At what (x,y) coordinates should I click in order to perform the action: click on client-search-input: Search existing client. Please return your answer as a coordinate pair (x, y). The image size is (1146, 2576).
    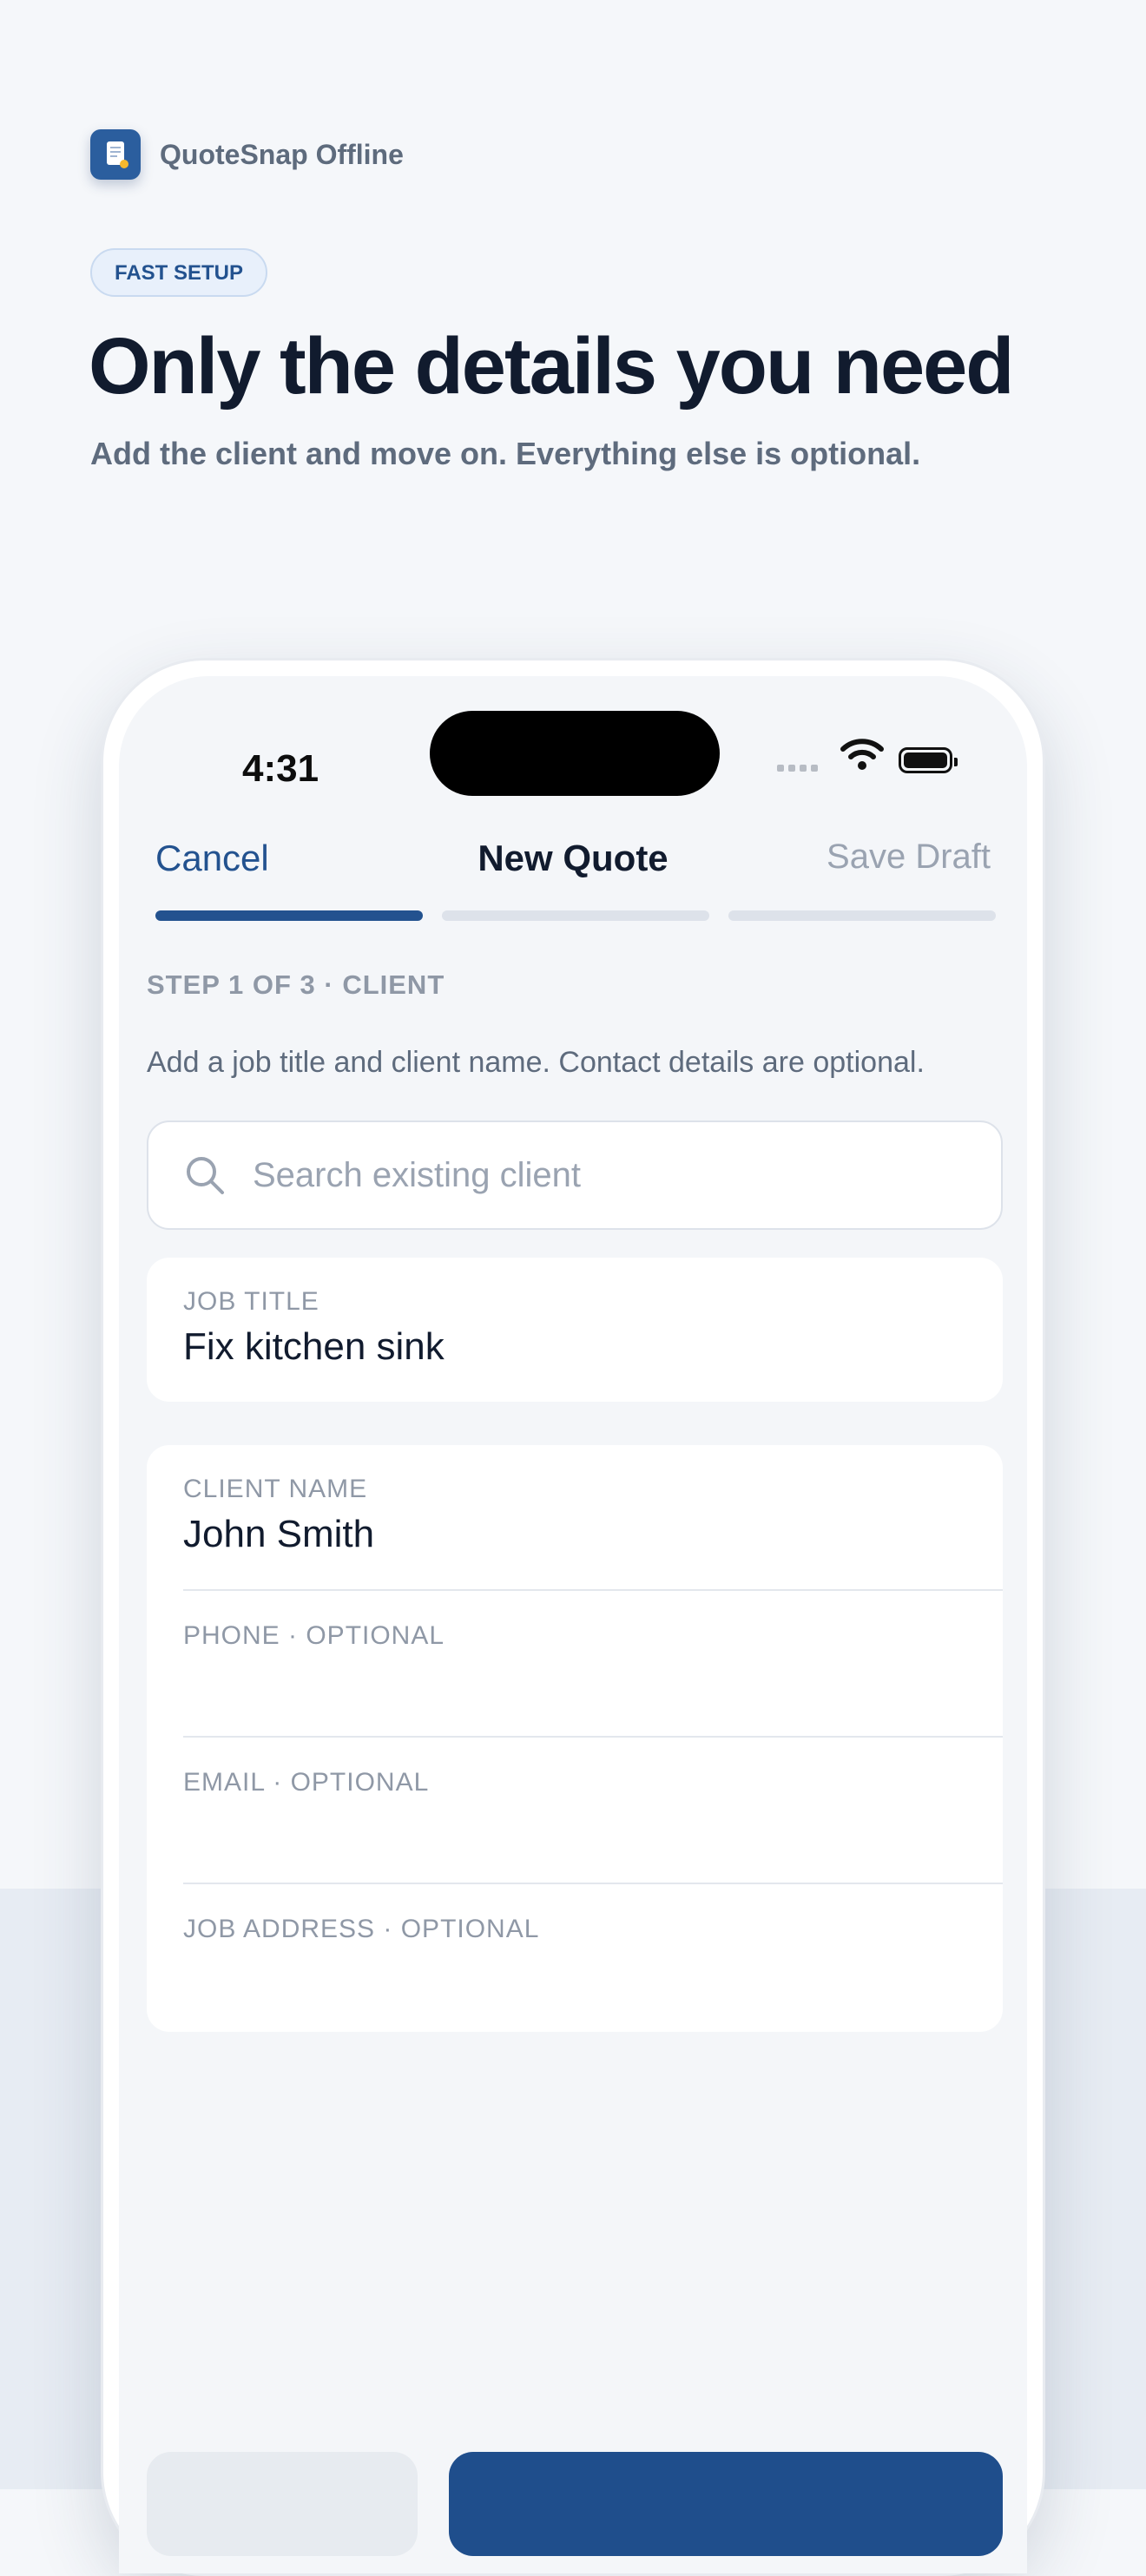
    Looking at the image, I should click on (575, 1175).